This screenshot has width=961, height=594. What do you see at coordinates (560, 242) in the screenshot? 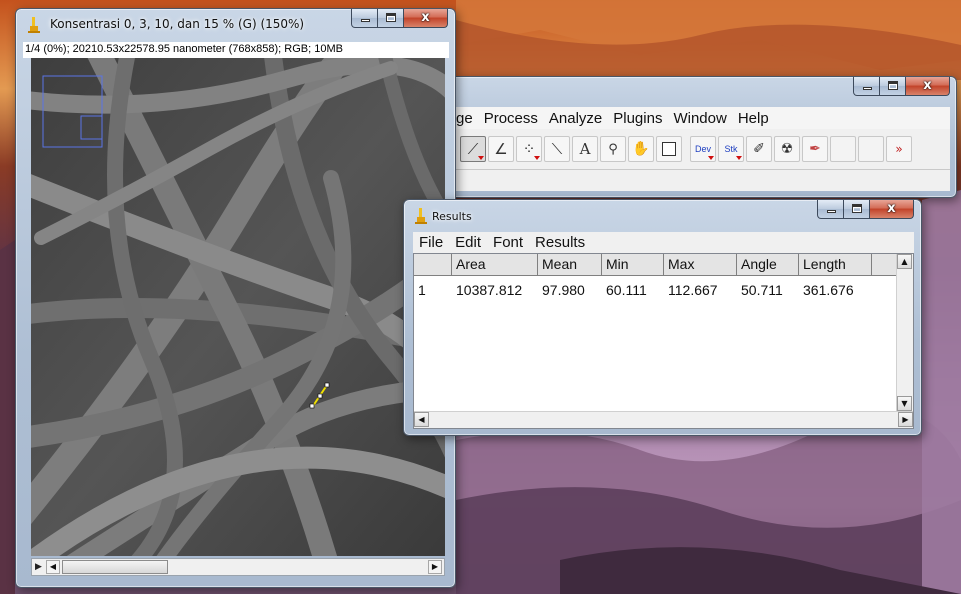
I see `results-menu-results: Results` at bounding box center [560, 242].